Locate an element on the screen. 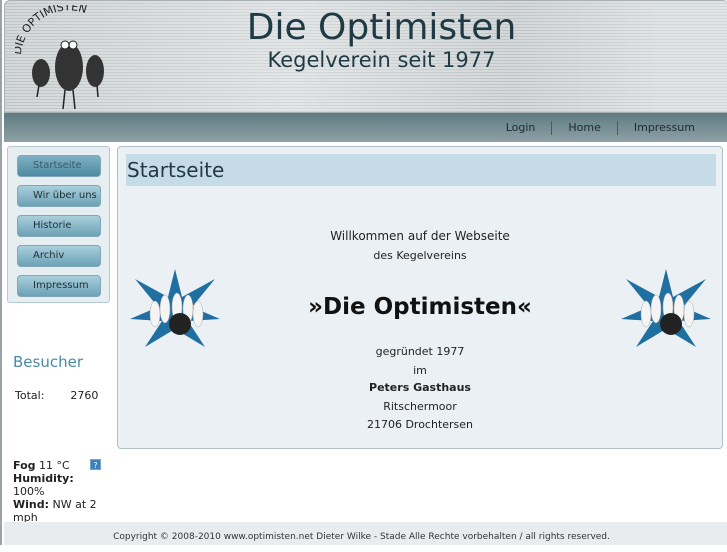 The image size is (727, 552). humidity-label: Humidity: is located at coordinates (43, 478).